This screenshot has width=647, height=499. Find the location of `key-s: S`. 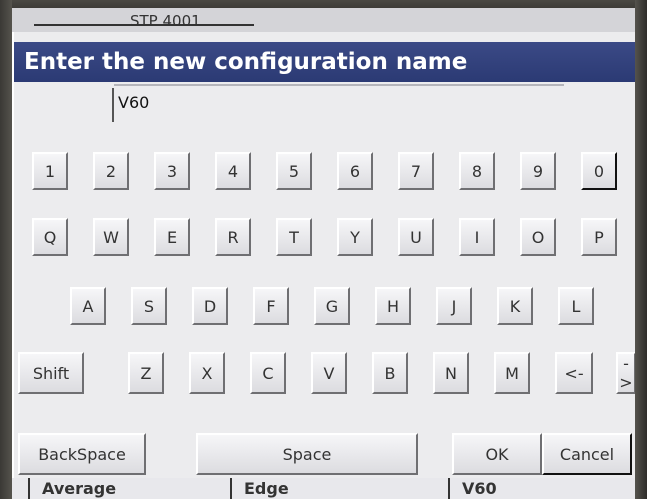

key-s: S is located at coordinates (149, 306).